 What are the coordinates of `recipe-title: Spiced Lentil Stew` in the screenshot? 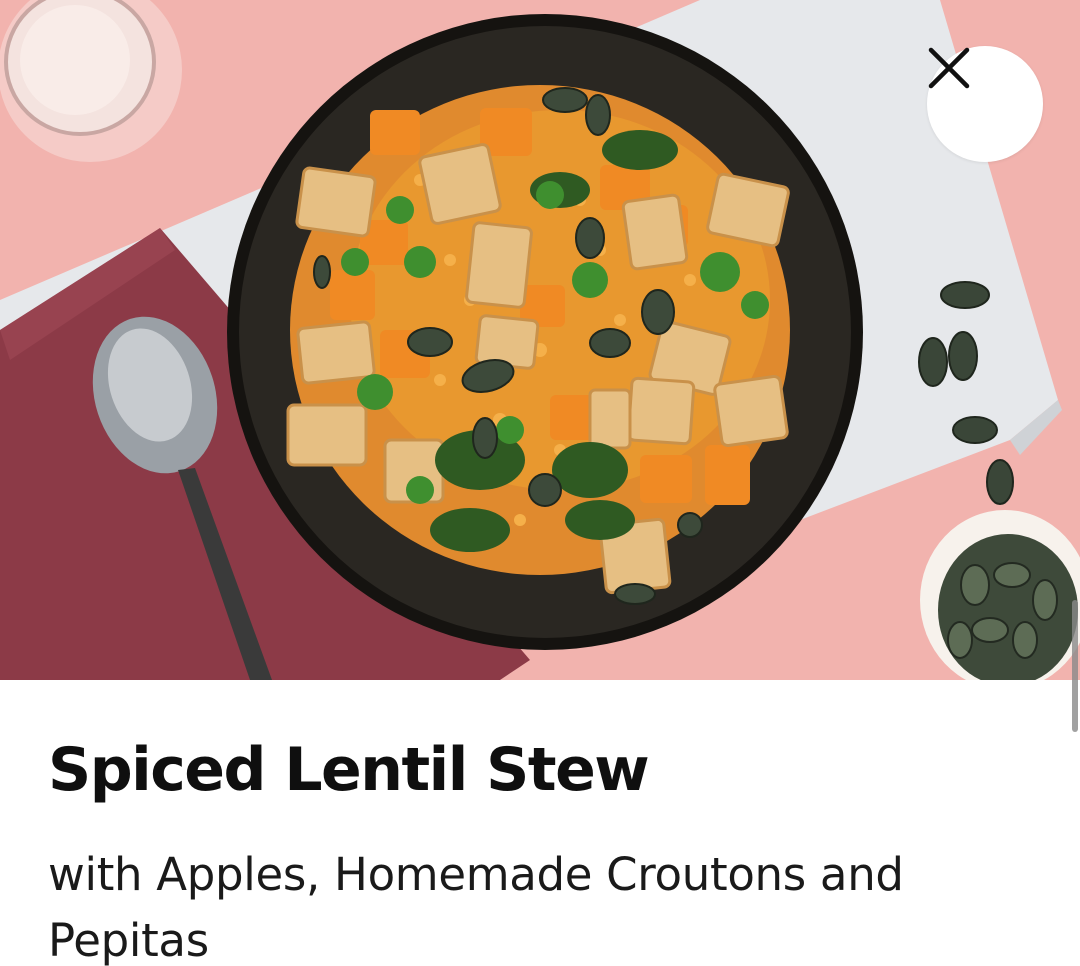 It's located at (349, 770).